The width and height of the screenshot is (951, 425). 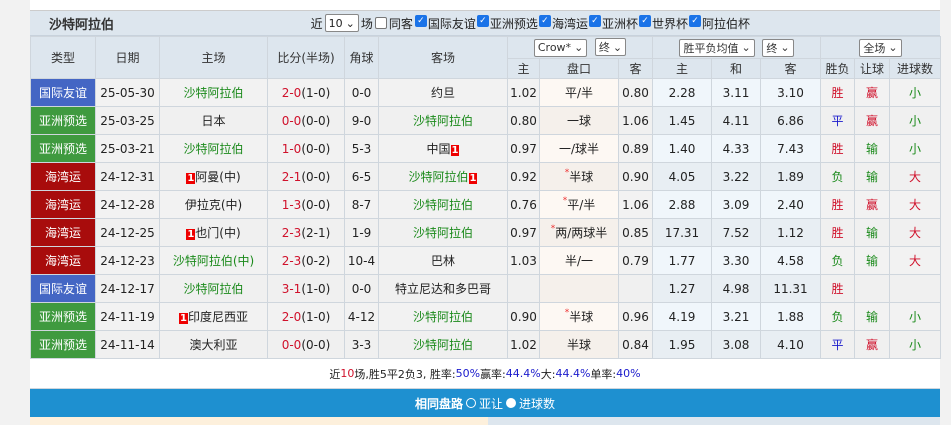 I want to click on home-team: 1也门(中), so click(x=213, y=232).